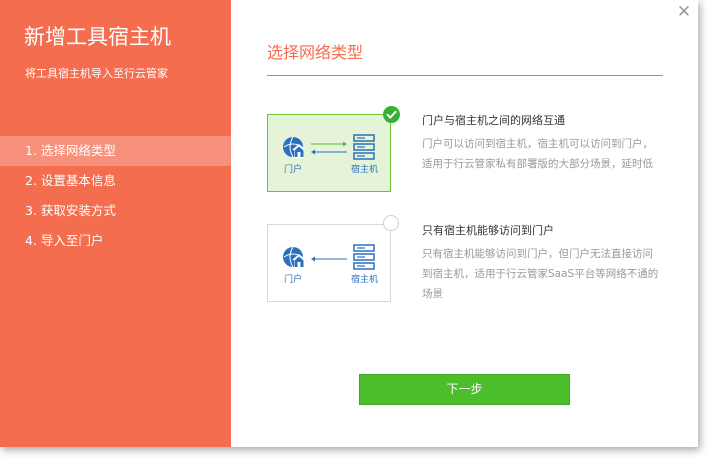 The image size is (710, 459). What do you see at coordinates (391, 114) in the screenshot?
I see `check-circle-icon` at bounding box center [391, 114].